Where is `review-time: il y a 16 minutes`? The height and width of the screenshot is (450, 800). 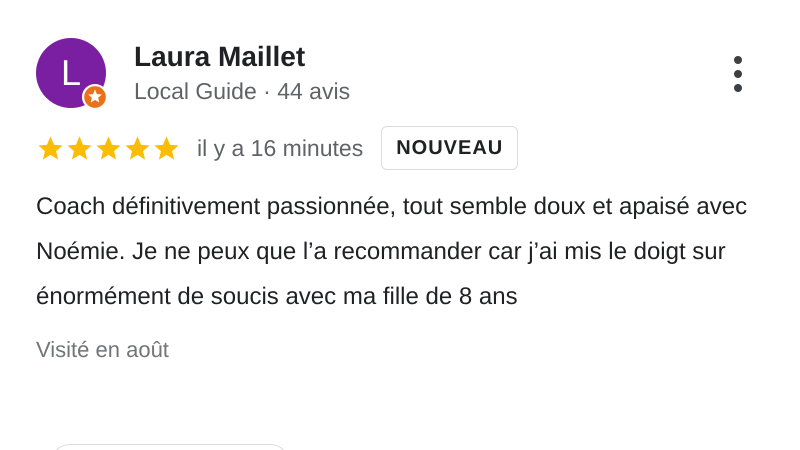
review-time: il y a 16 minutes is located at coordinates (280, 148).